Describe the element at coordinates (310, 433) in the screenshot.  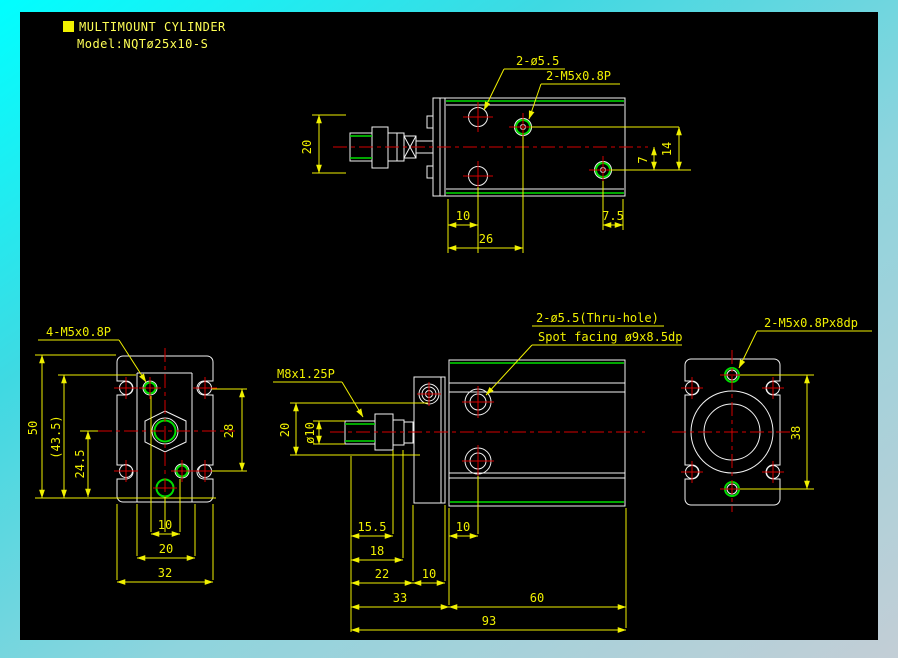
I see `dim-rod-diameter: ø10` at that location.